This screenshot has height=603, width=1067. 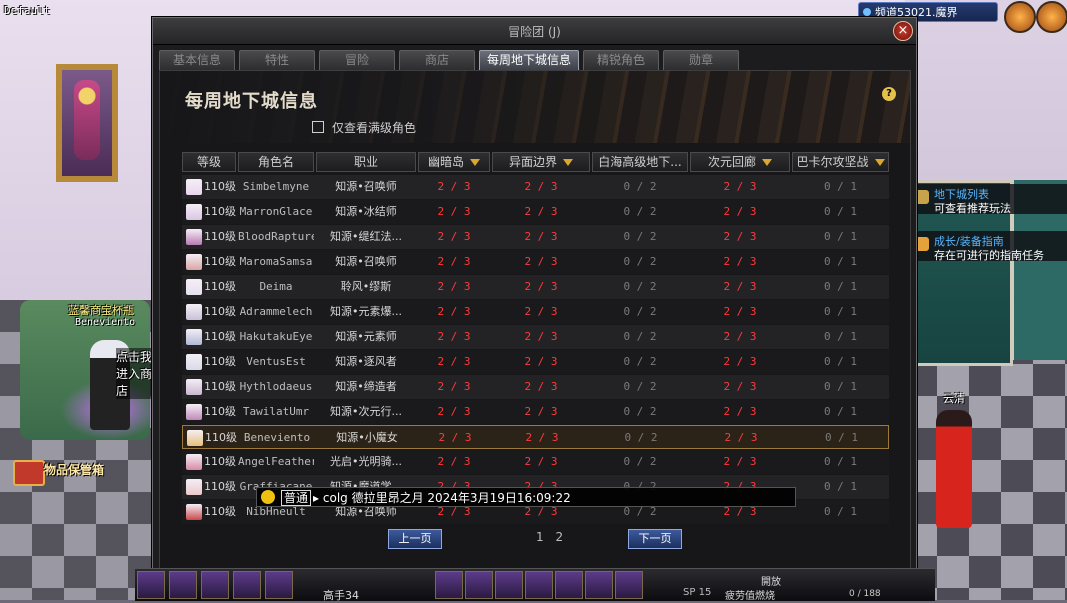 I want to click on storage-label: 物品保管箱, so click(x=74, y=469).